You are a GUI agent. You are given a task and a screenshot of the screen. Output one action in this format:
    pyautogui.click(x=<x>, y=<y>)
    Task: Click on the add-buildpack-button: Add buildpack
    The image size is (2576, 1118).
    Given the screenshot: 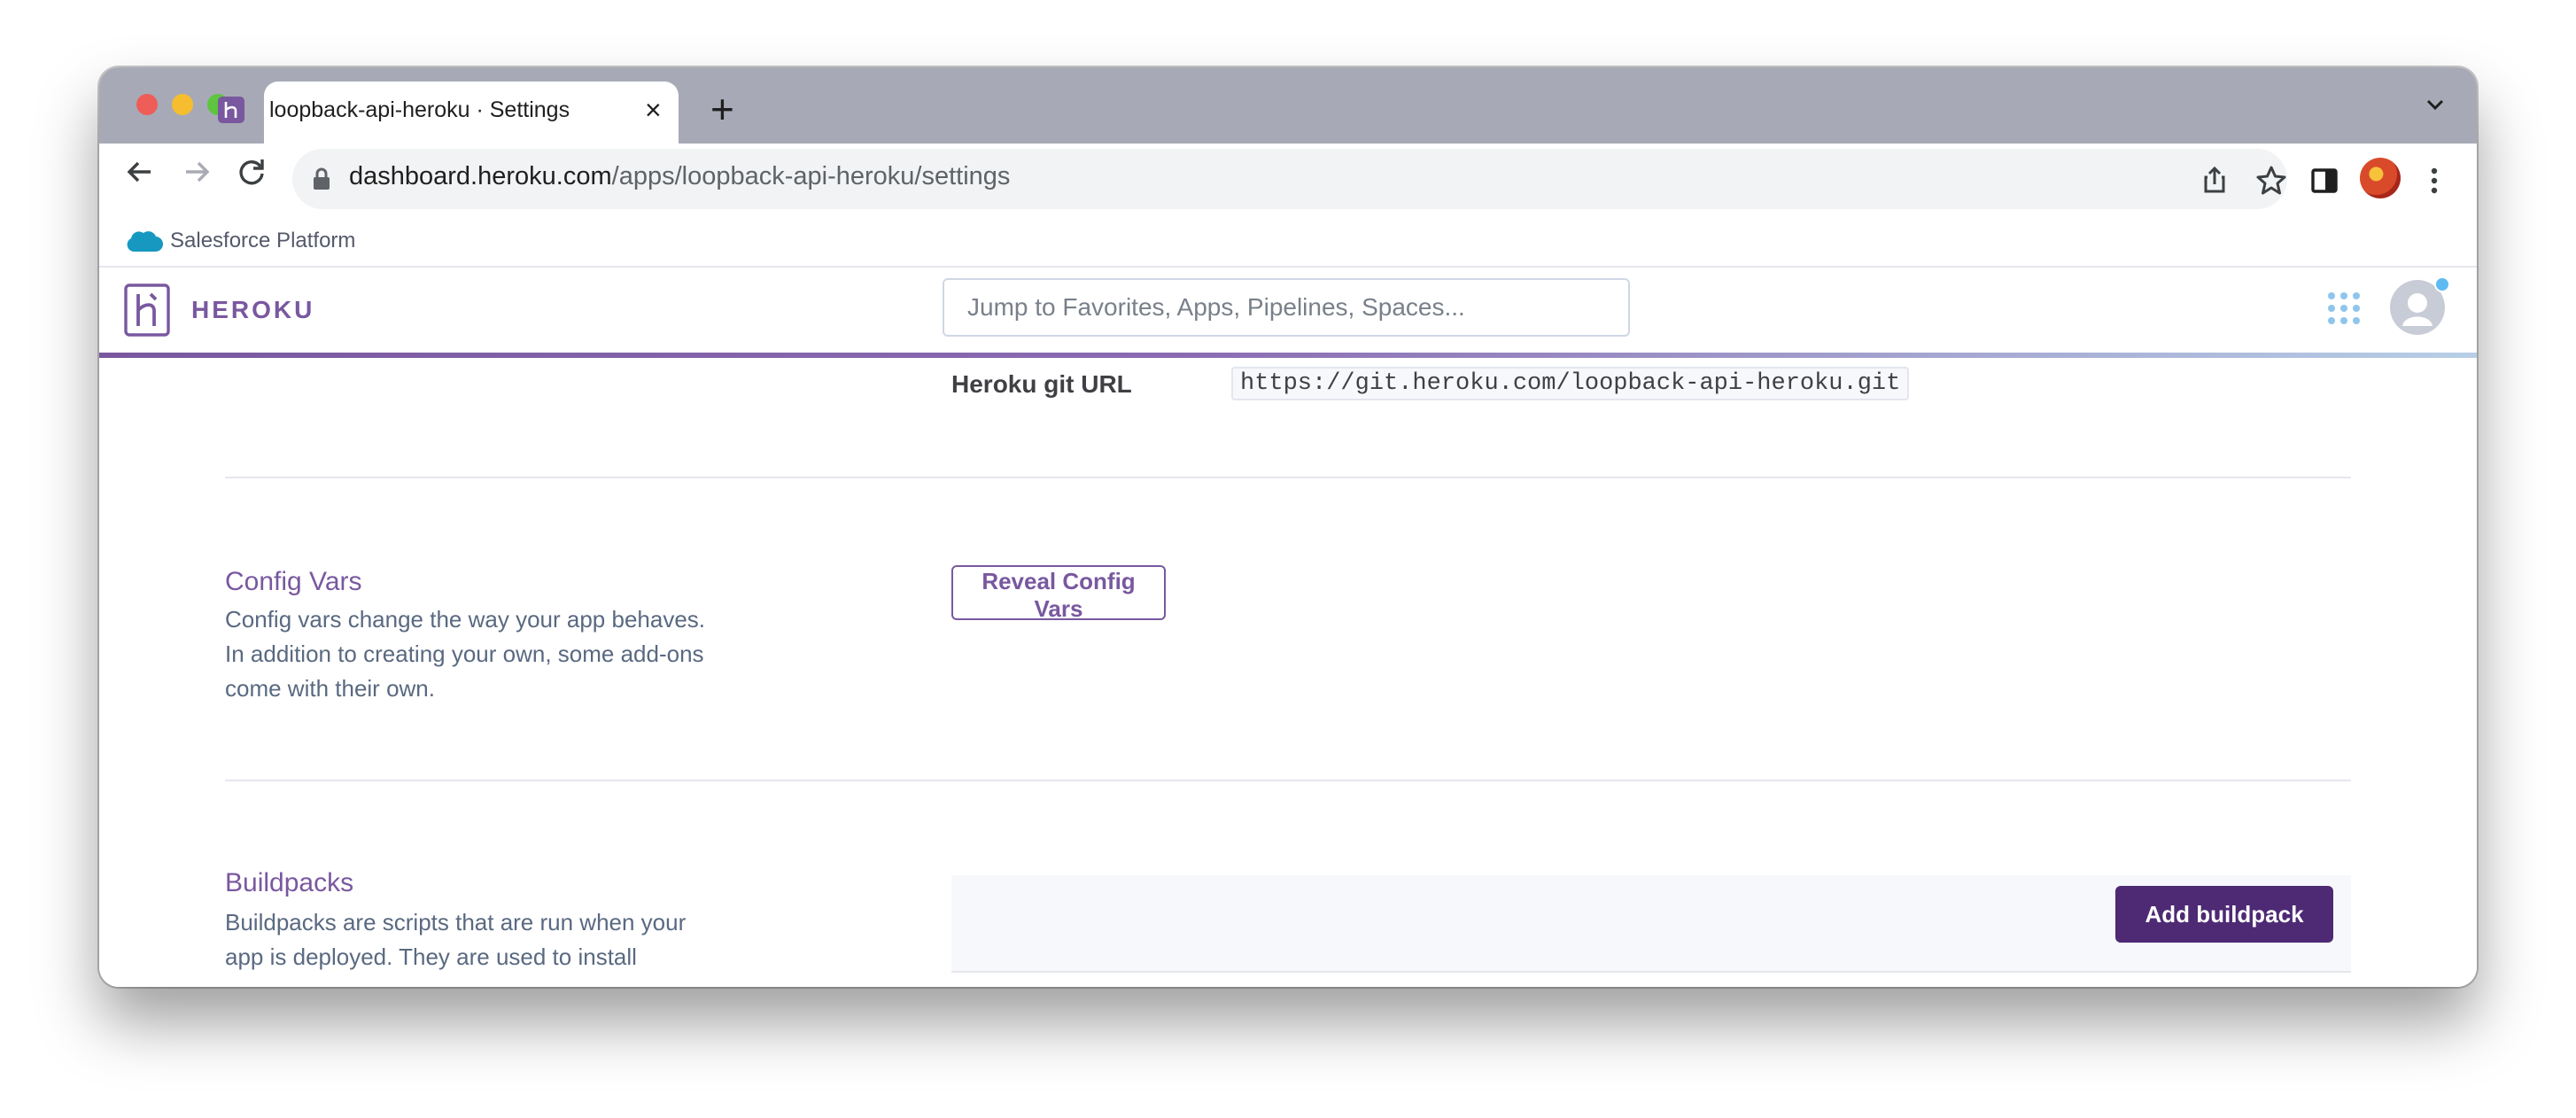 What is the action you would take?
    pyautogui.click(x=2224, y=914)
    